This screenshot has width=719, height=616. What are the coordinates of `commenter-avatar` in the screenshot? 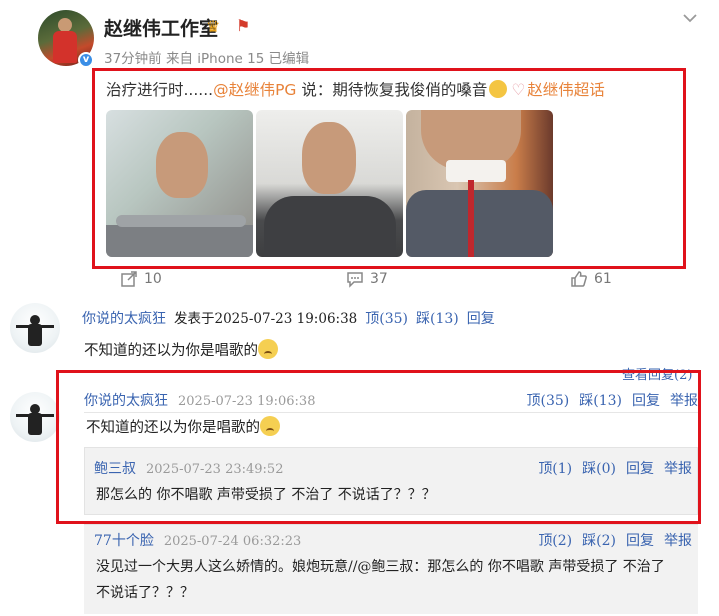 It's located at (35, 328).